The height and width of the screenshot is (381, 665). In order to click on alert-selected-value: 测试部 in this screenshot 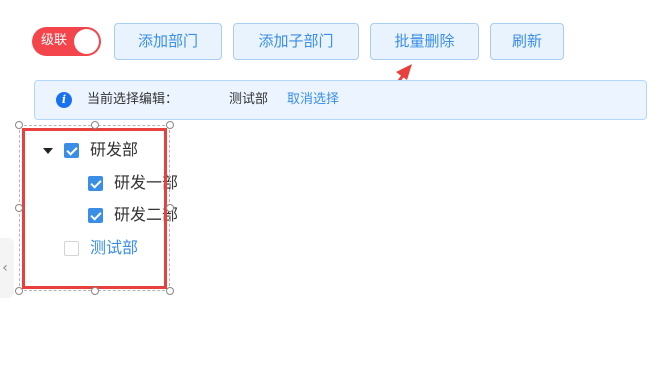, I will do `click(249, 99)`.